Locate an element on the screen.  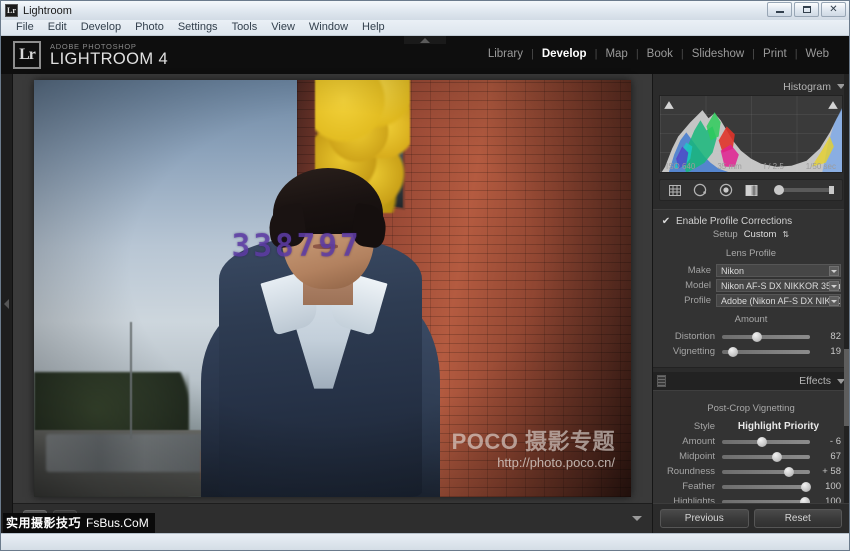
vignette-feather-value: 100 is located at coordinates (833, 486).